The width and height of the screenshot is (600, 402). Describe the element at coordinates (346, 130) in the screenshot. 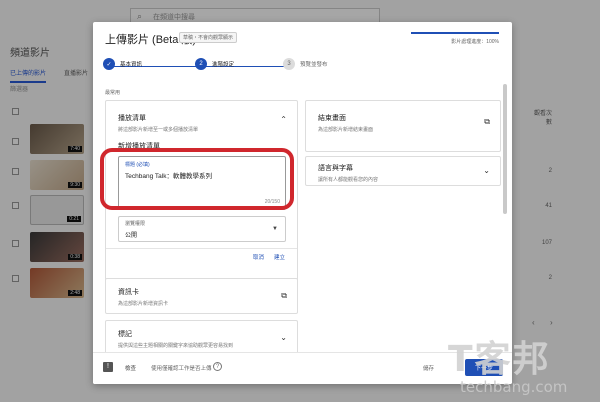

I see `end-screen-desc: 為這部影片新增結束畫面` at that location.